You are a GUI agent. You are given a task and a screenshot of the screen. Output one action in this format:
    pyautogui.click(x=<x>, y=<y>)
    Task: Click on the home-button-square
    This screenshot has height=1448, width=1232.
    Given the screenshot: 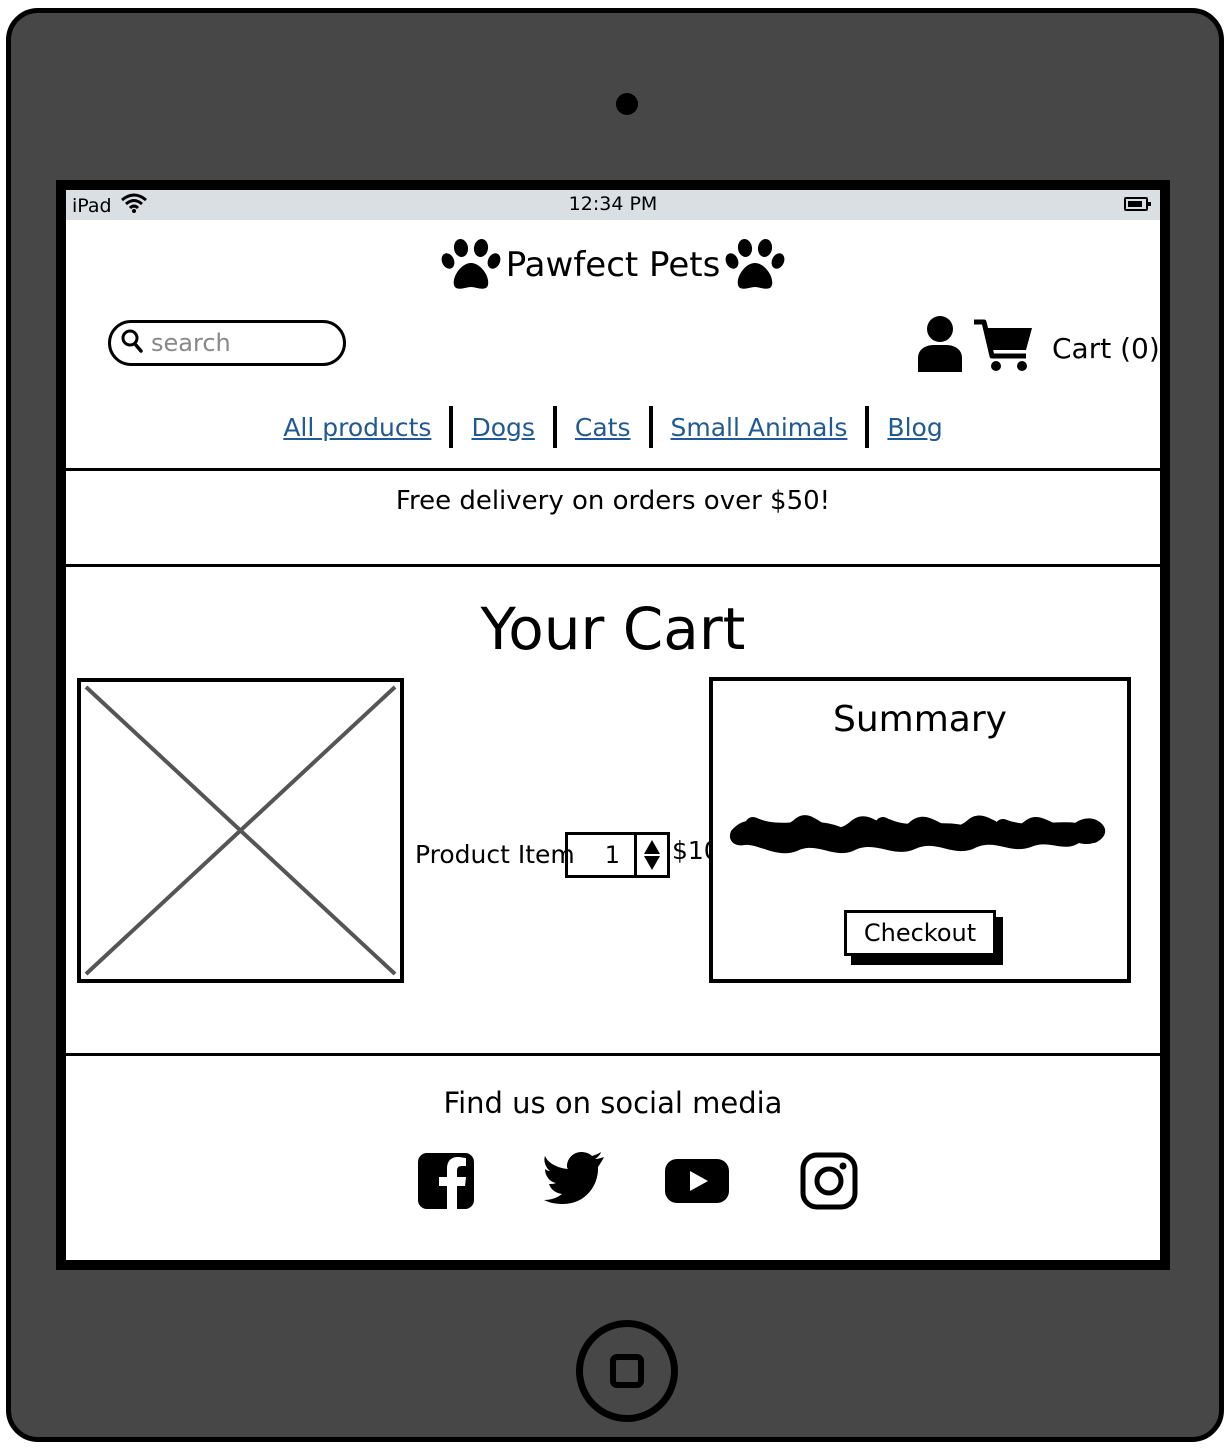 What is the action you would take?
    pyautogui.click(x=627, y=1371)
    